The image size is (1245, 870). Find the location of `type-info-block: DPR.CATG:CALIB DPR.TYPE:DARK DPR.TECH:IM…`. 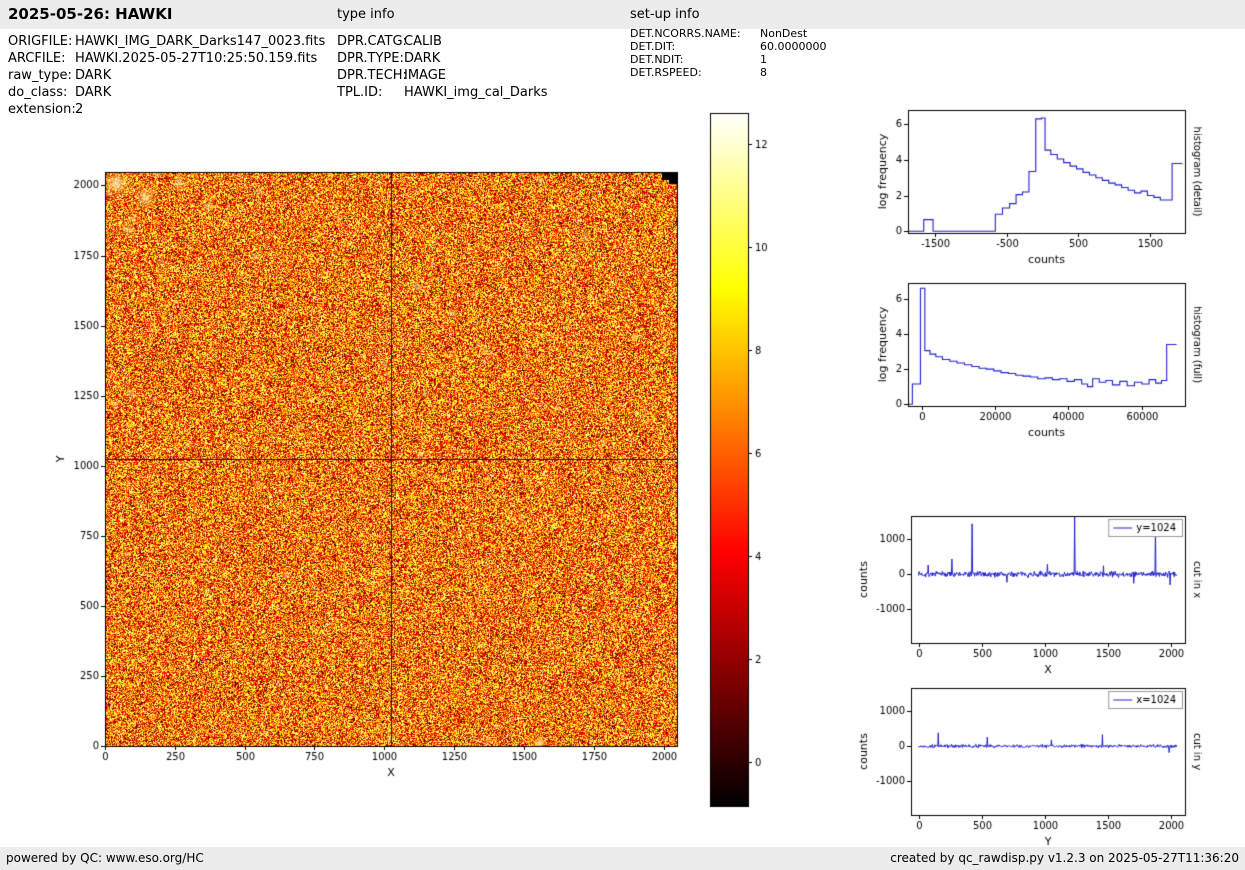

type-info-block: DPR.CATG:CALIB DPR.TYPE:DARK DPR.TECH:IM… is located at coordinates (442, 67).